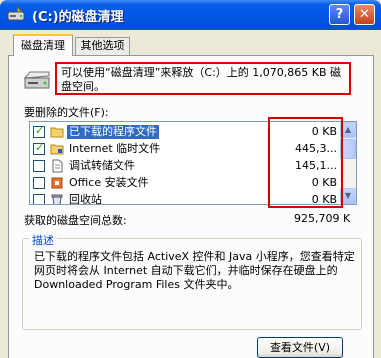  Describe the element at coordinates (57, 149) in the screenshot. I see `folder-lock-icon` at that location.